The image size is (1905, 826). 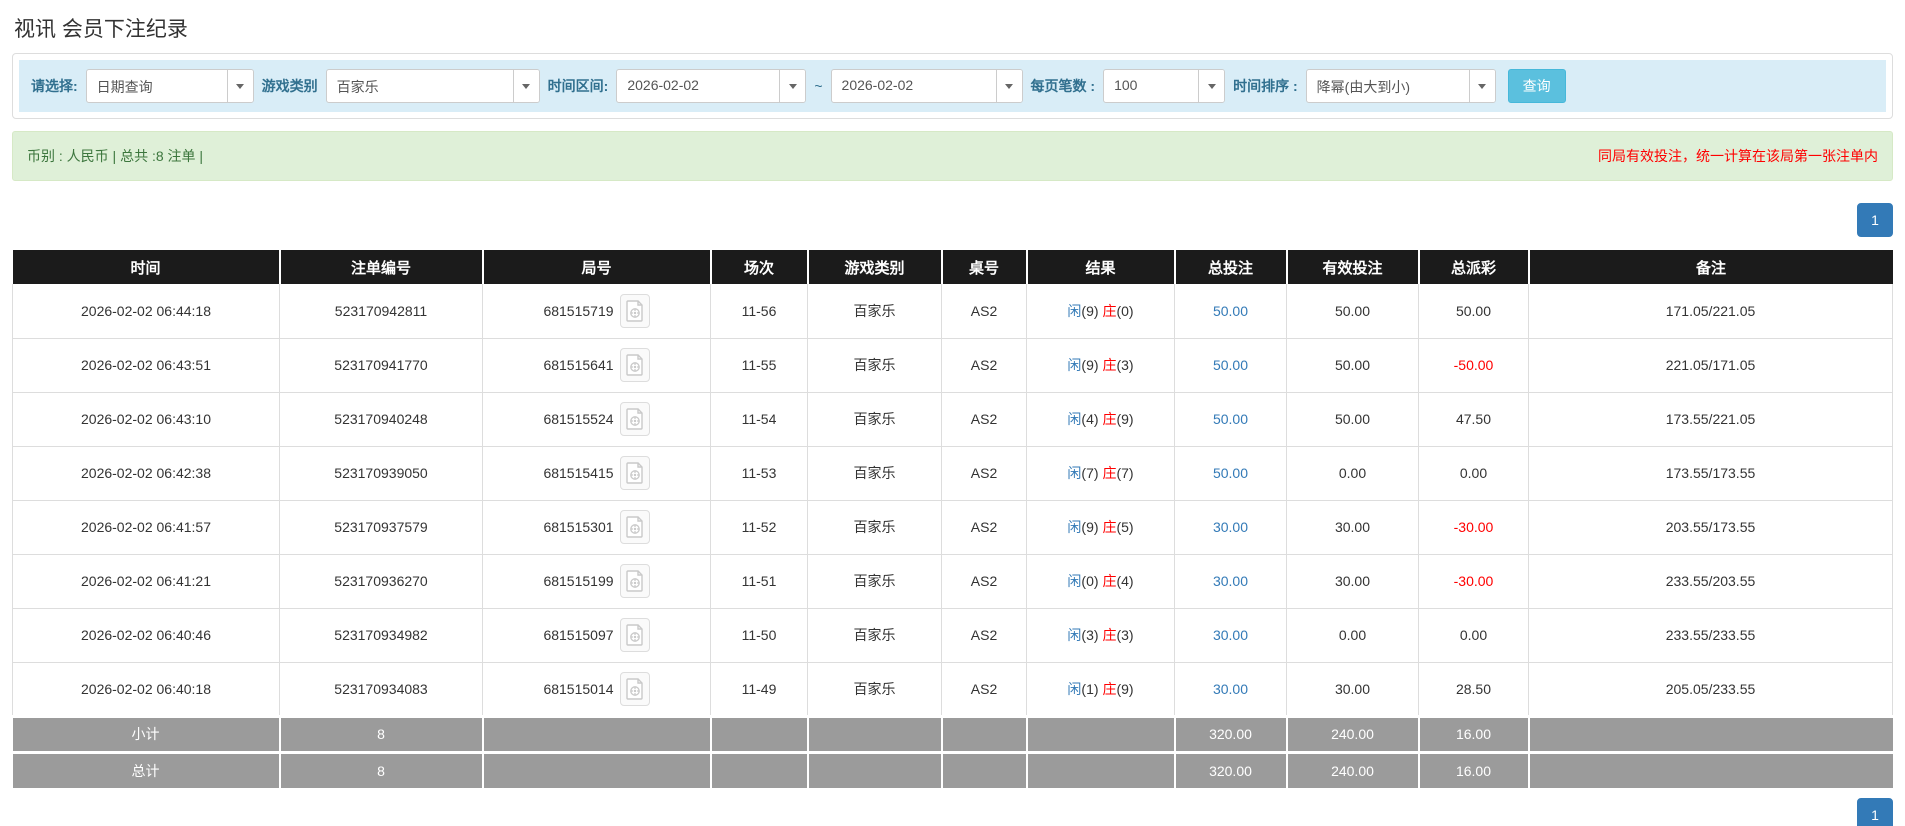 What do you see at coordinates (124, 87) in the screenshot?
I see `query-mode-value: 日期查询` at bounding box center [124, 87].